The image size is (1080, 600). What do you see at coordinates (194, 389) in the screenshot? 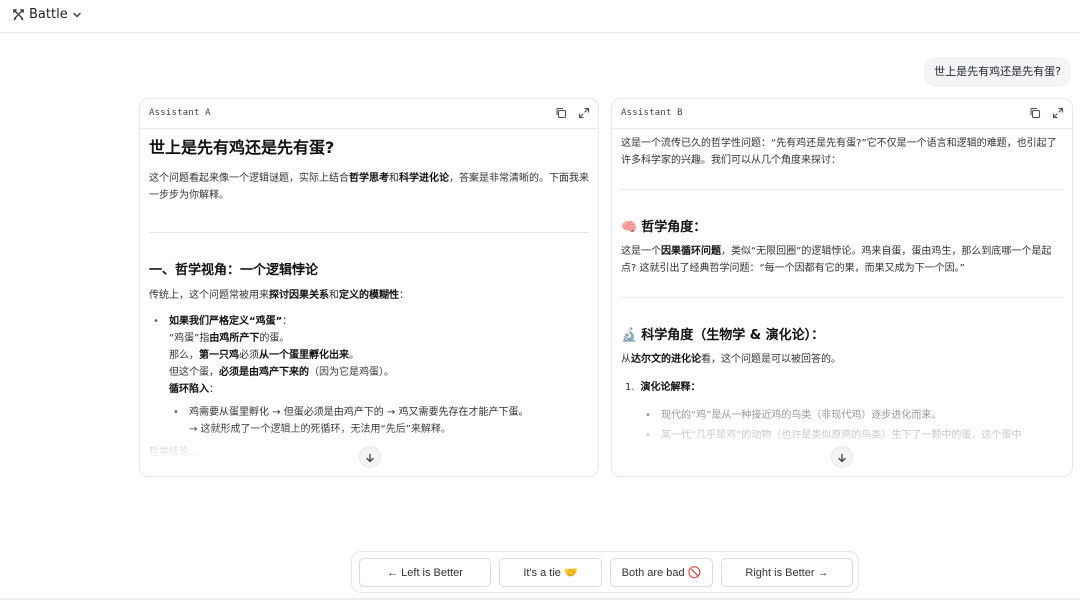
I see `bullet-line: 循环陷入：` at bounding box center [194, 389].